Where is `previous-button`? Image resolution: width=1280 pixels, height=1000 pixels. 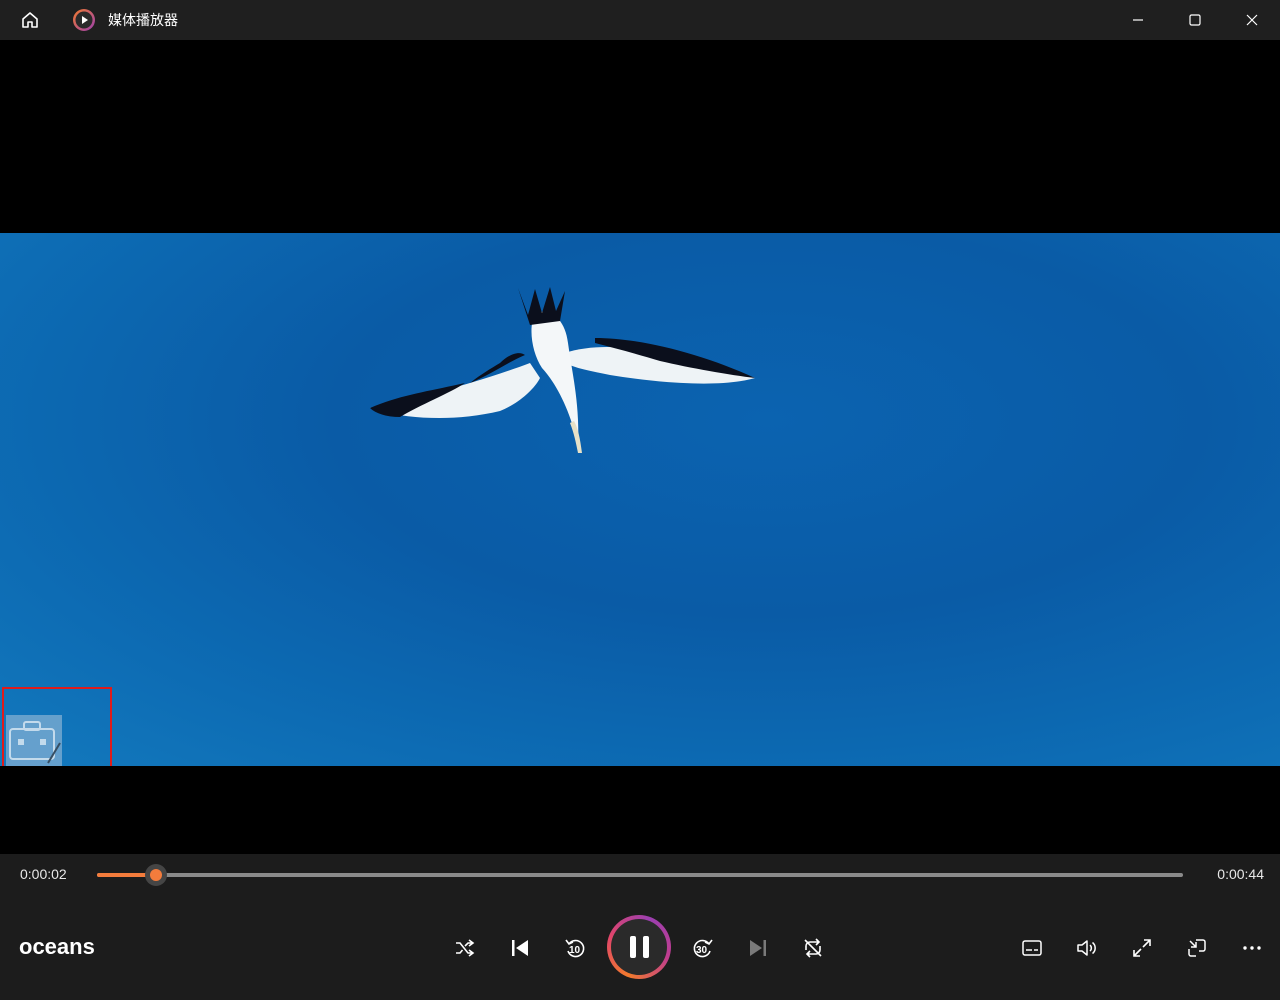
previous-button is located at coordinates (520, 948).